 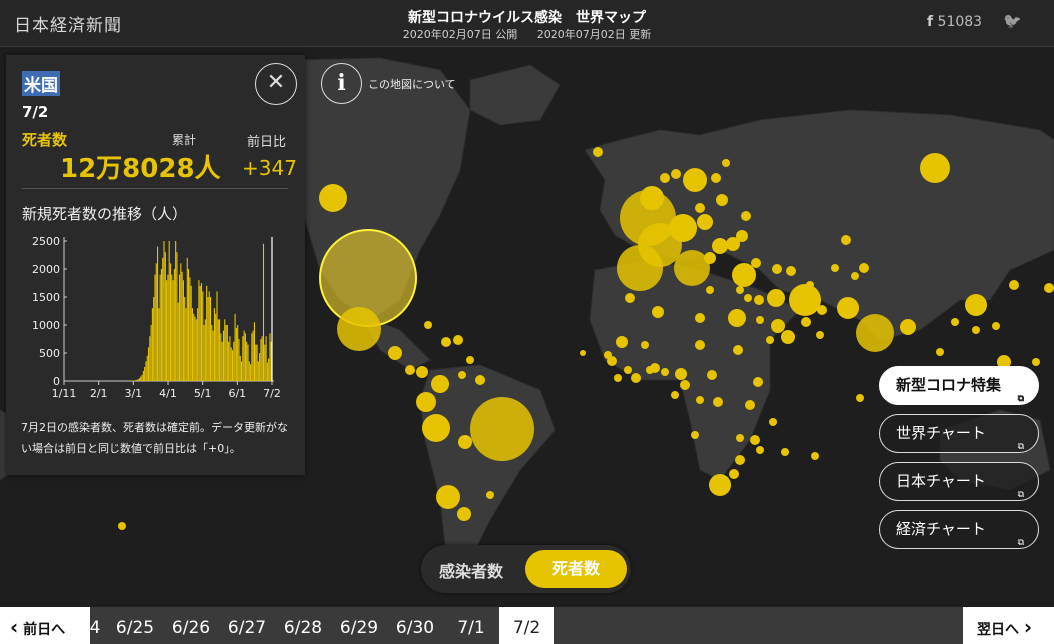 What do you see at coordinates (412, 84) in the screenshot?
I see `map-info-label: この地図について` at bounding box center [412, 84].